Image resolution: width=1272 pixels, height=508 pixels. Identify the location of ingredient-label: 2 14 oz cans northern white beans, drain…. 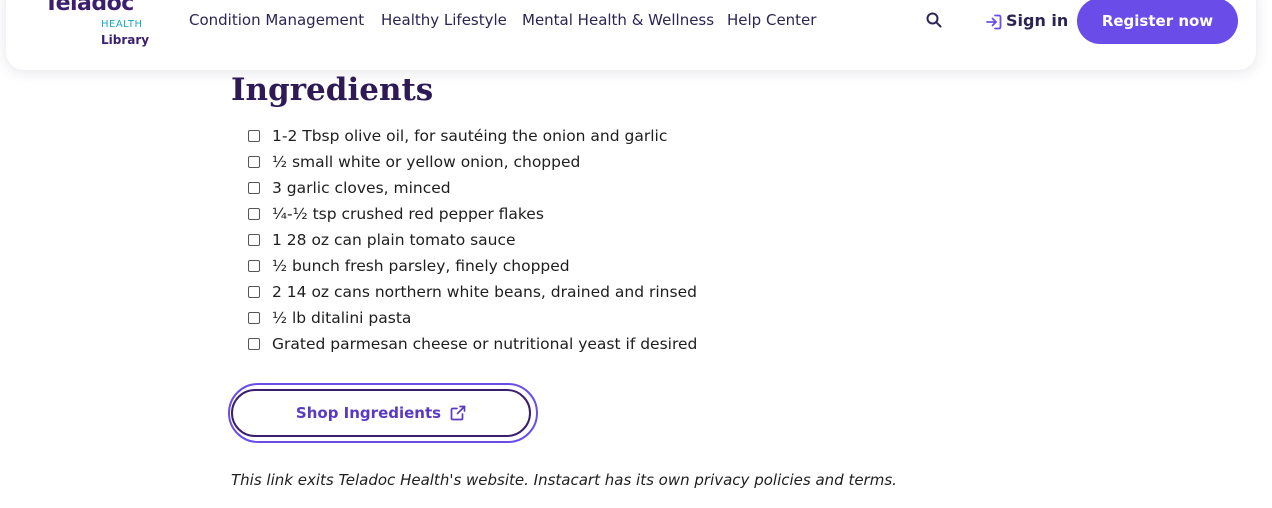
(484, 292).